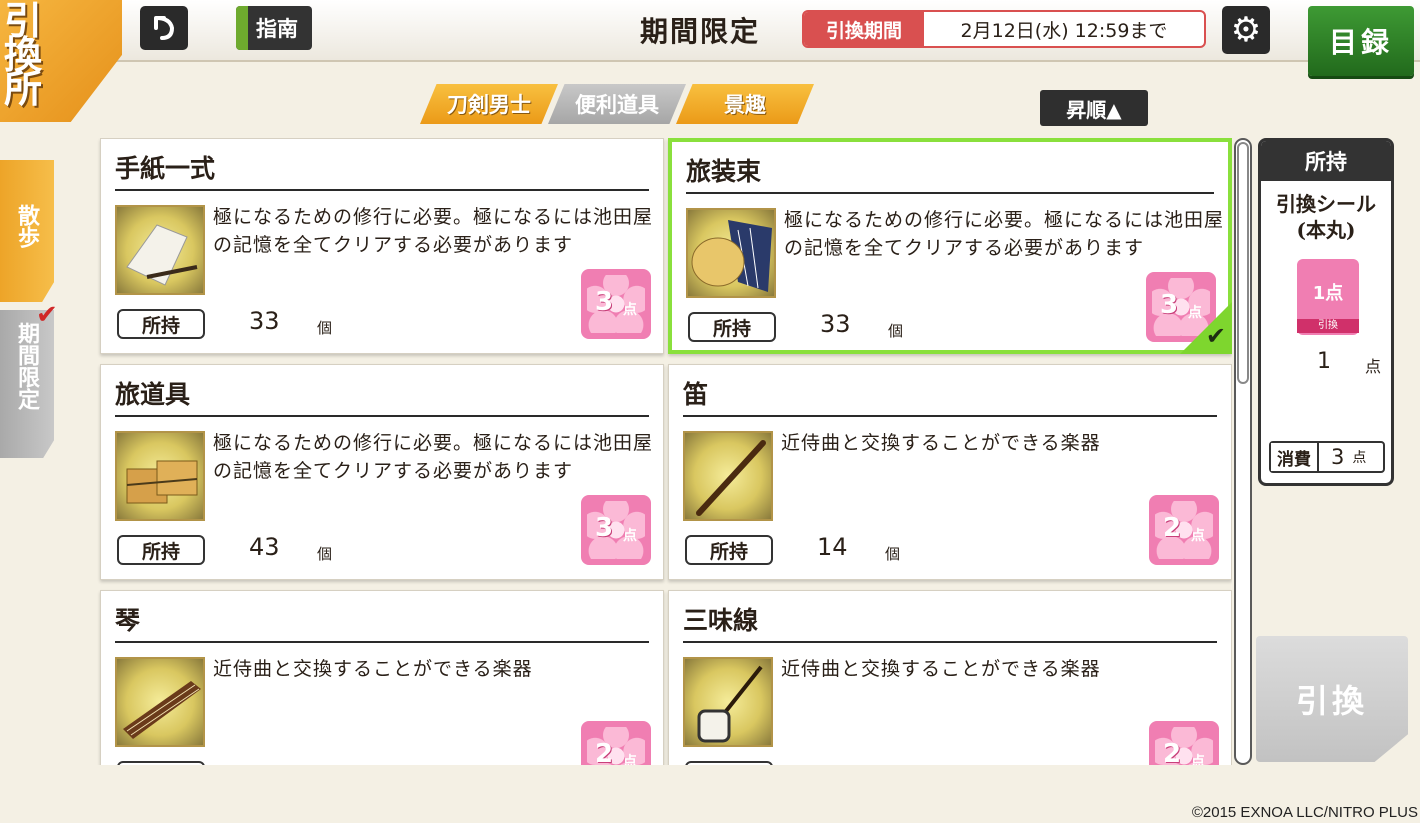  I want to click on side-tab-limited-label: 期間限定, so click(27, 366).